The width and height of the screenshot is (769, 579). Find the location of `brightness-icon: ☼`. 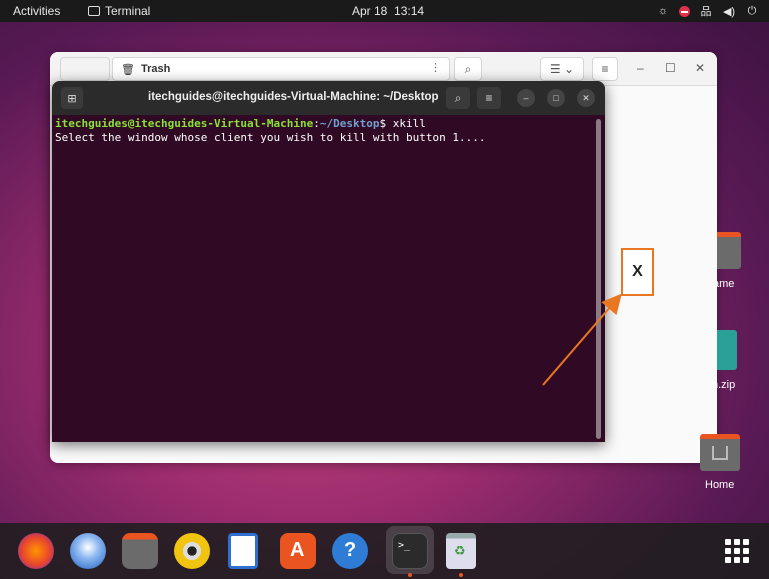

brightness-icon: ☼ is located at coordinates (663, 11).